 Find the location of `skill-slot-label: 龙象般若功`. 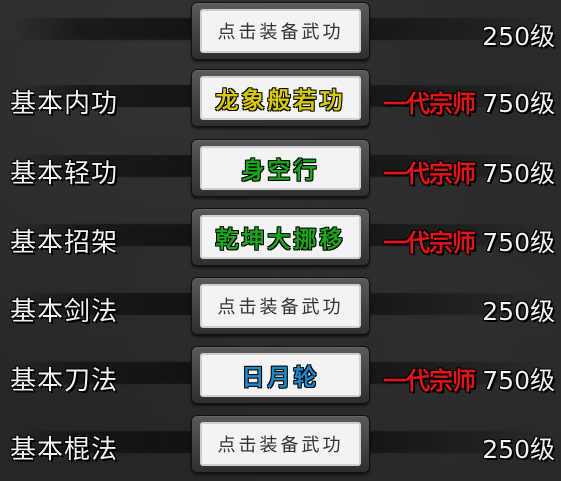

skill-slot-label: 龙象般若功 is located at coordinates (280, 98).